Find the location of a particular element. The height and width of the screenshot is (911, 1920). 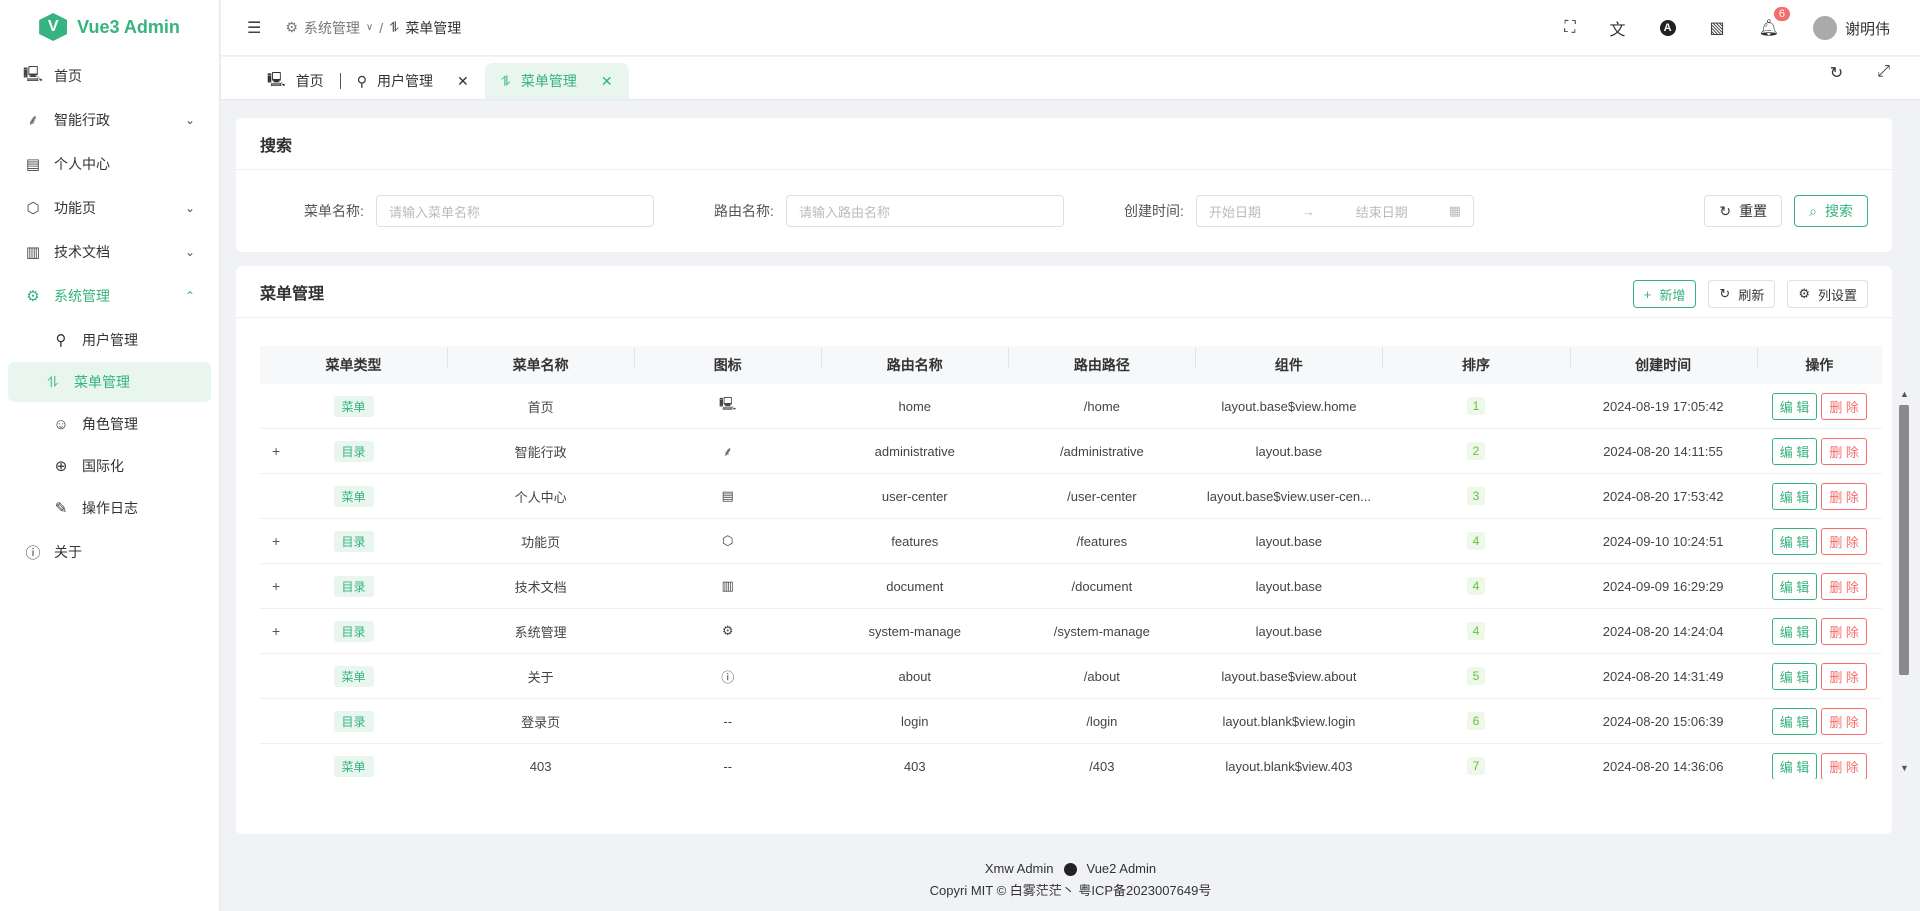

refresh-button: ↻ 刷新 is located at coordinates (1742, 294).